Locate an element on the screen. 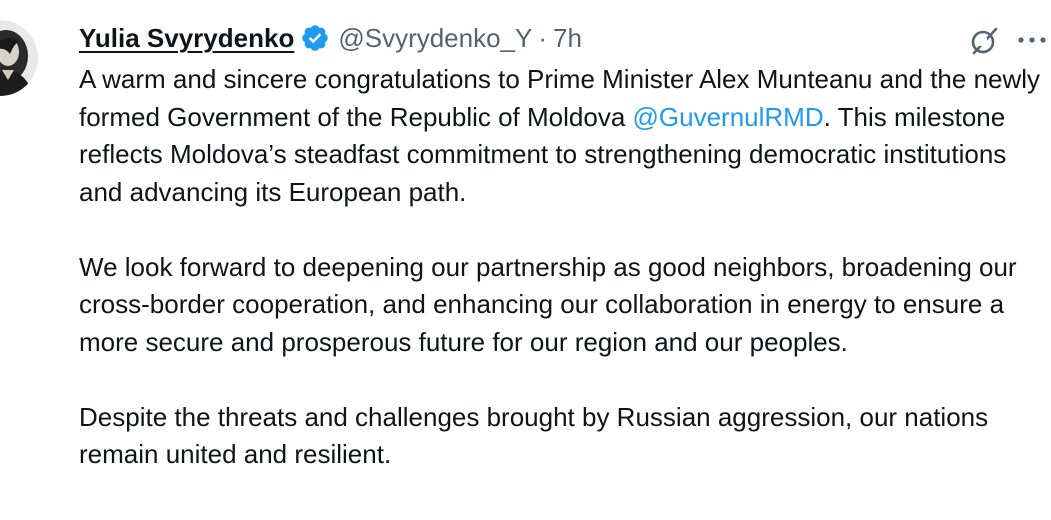  grok-icon is located at coordinates (984, 41).